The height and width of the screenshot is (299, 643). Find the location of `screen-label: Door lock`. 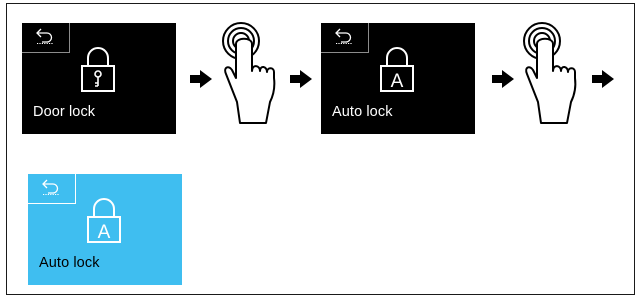

screen-label: Door lock is located at coordinates (64, 112).